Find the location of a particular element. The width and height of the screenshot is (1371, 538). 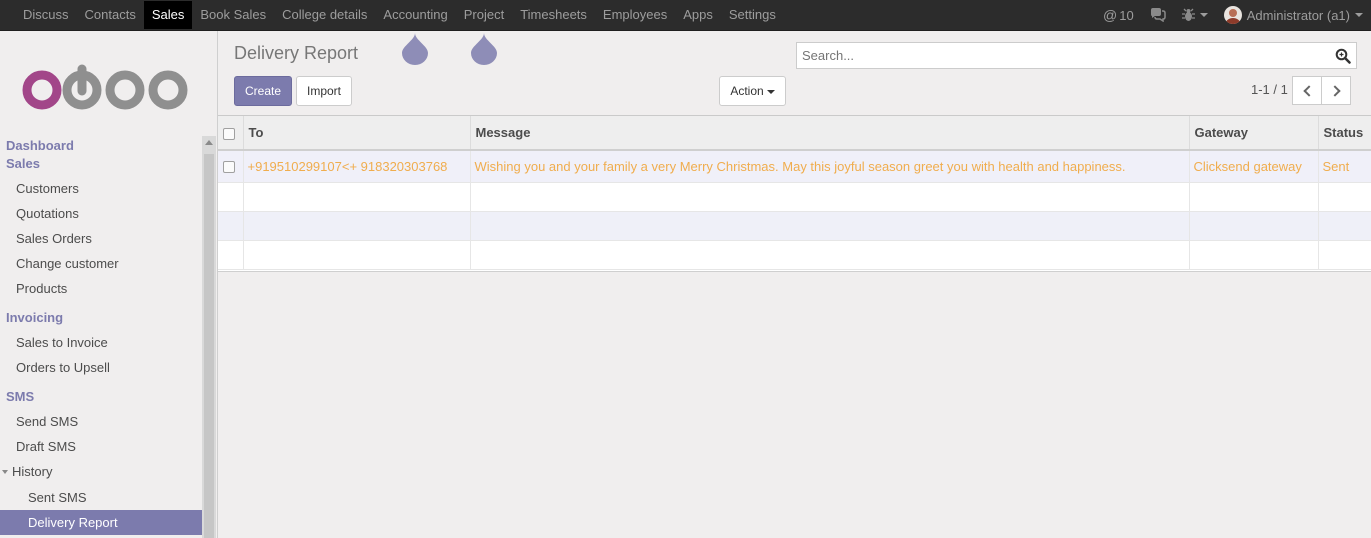

avatar is located at coordinates (1232, 15).